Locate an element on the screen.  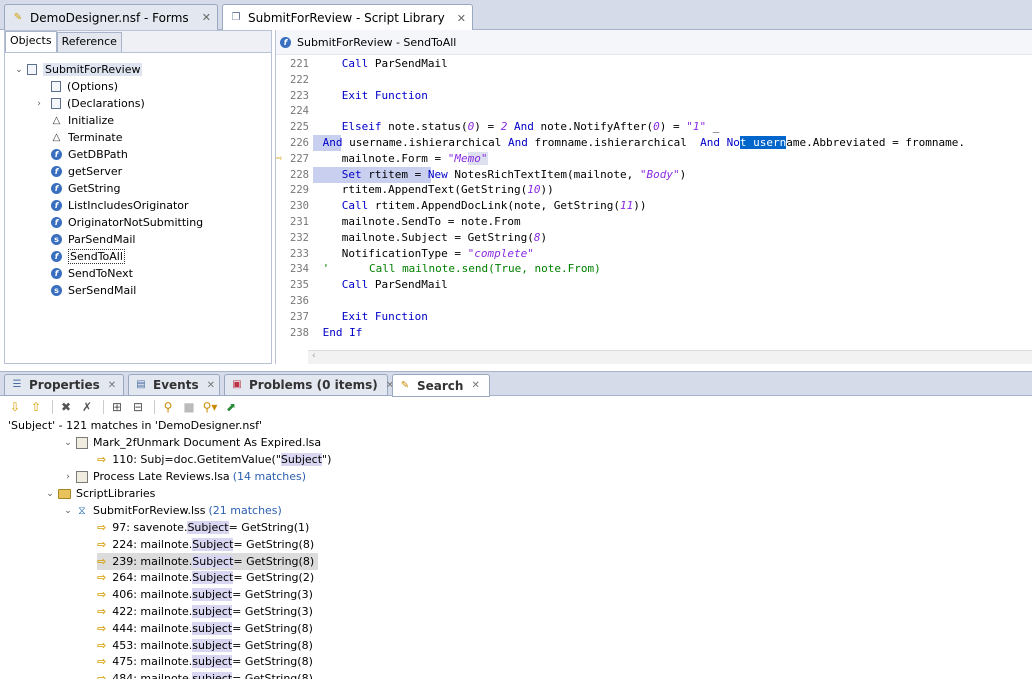
result-file-row: ⌄ ⧖ SubmitForReview.lss (21 matches) is located at coordinates (172, 510).